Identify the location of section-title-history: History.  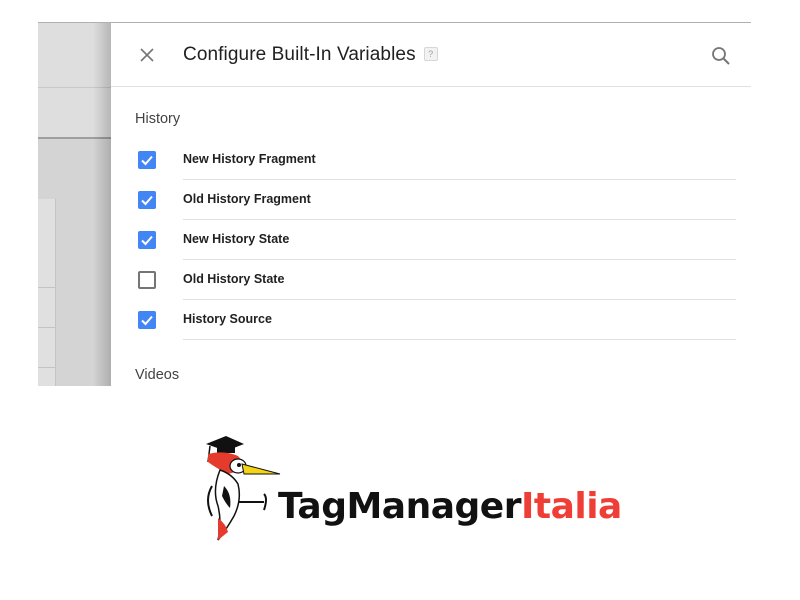
(158, 119).